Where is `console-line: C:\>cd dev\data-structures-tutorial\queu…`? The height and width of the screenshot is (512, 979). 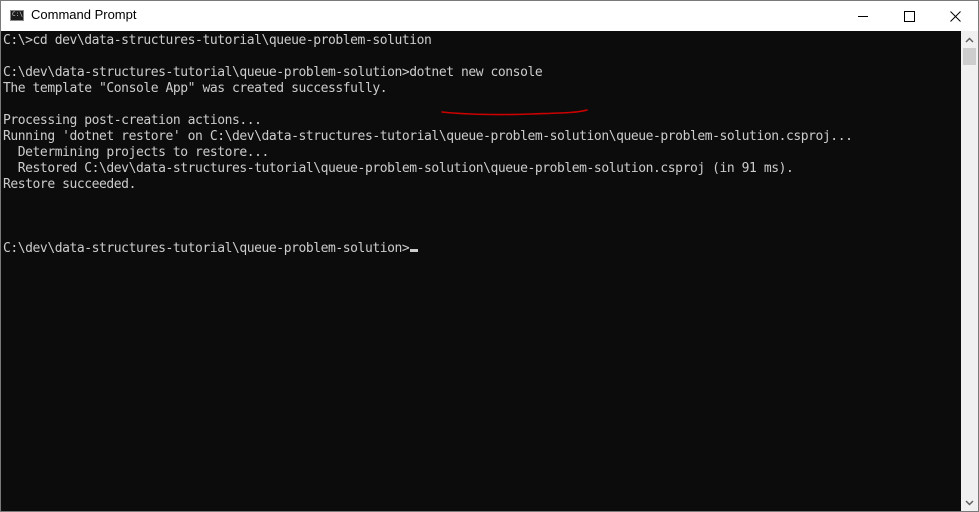 console-line: C:\>cd dev\data-structures-tutorial\queu… is located at coordinates (217, 40).